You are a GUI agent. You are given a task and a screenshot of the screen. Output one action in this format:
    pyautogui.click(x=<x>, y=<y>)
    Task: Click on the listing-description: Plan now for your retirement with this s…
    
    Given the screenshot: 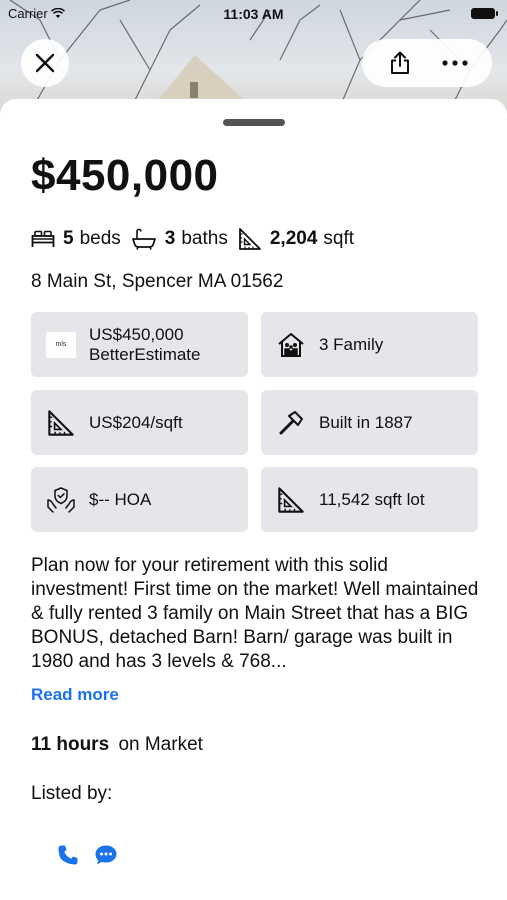 What is the action you would take?
    pyautogui.click(x=255, y=613)
    